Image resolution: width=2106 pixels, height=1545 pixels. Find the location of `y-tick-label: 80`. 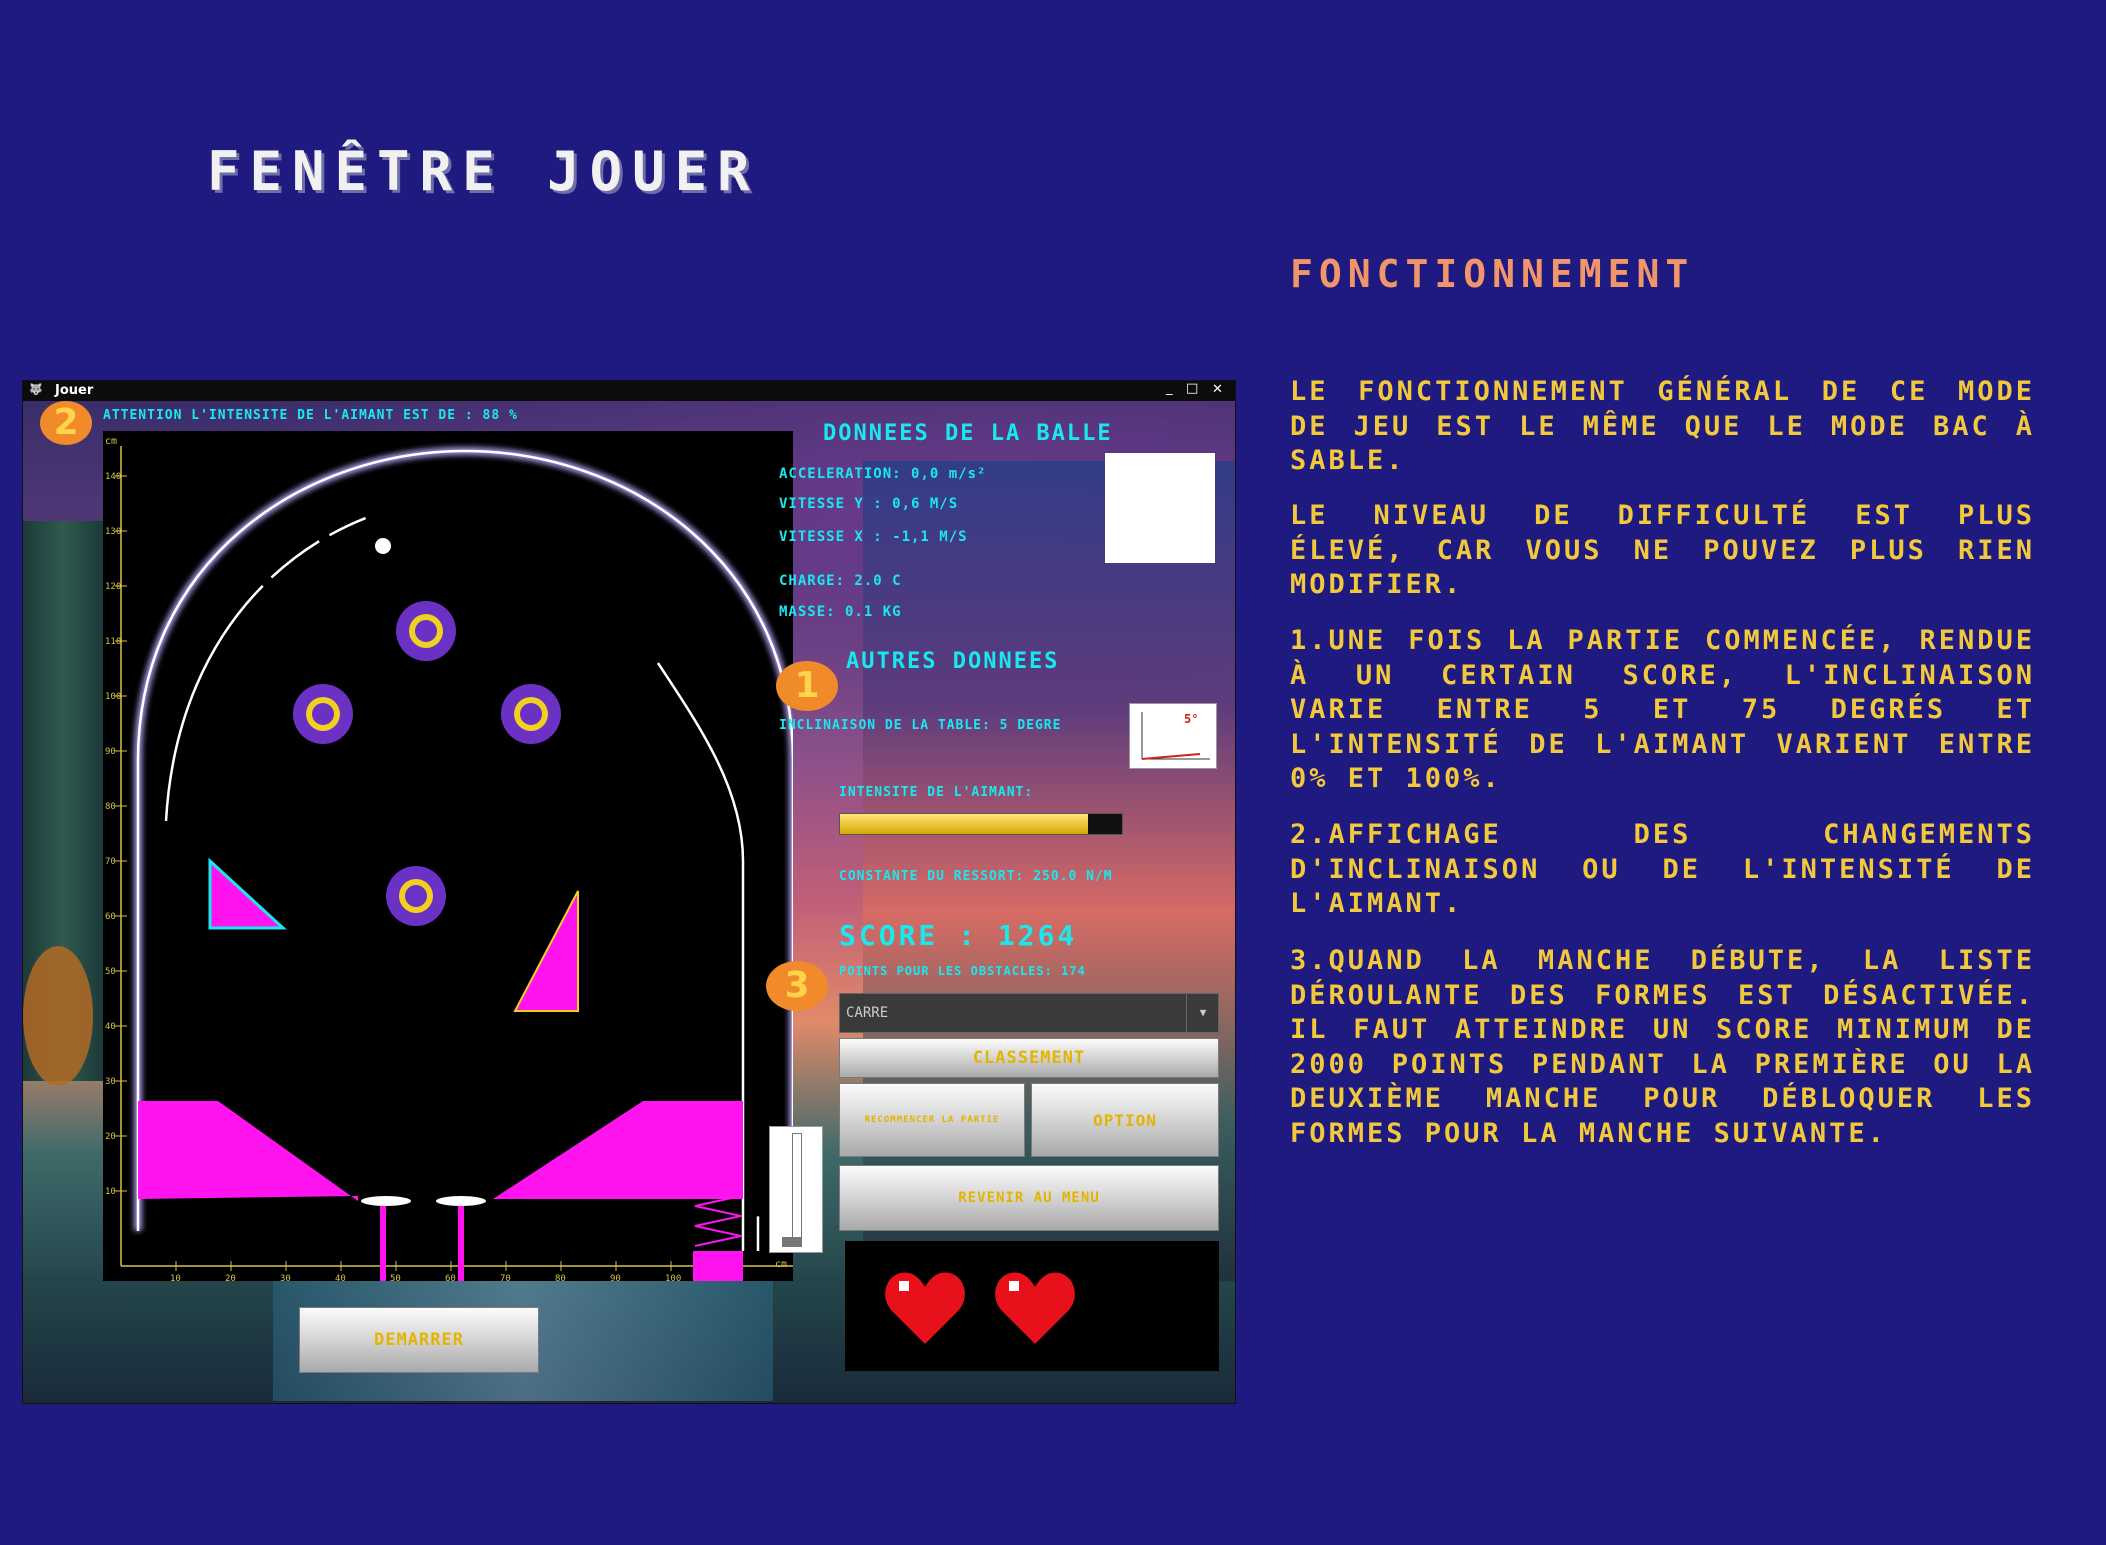

y-tick-label: 80 is located at coordinates (110, 807).